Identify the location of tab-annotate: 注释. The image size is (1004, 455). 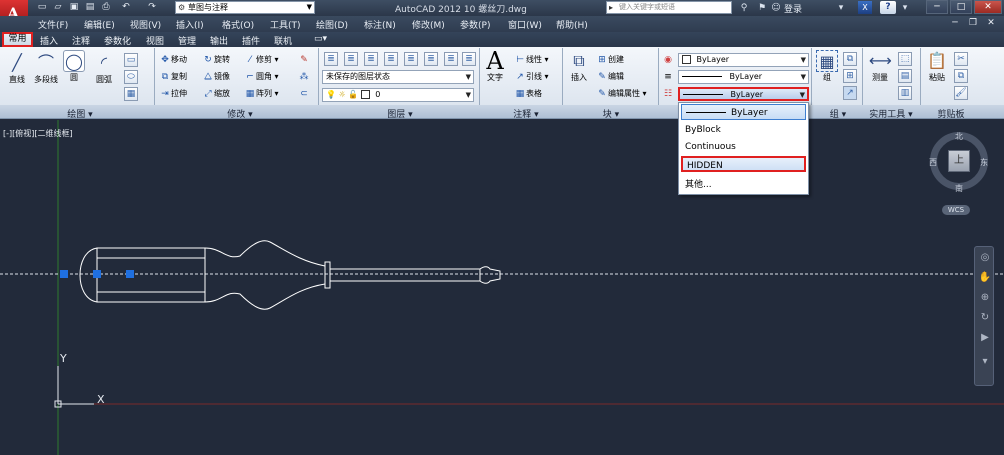
(81, 40).